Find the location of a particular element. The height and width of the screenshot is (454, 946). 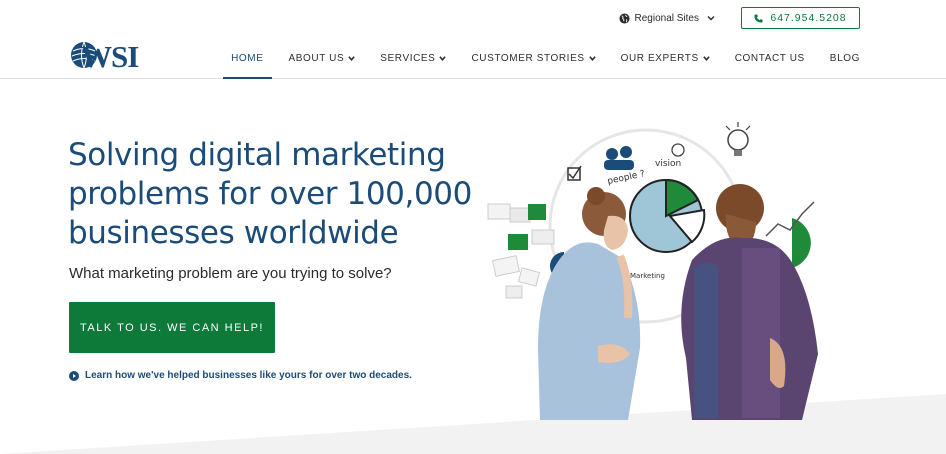

nav-about-us-label: ABOUT US is located at coordinates (316, 58).